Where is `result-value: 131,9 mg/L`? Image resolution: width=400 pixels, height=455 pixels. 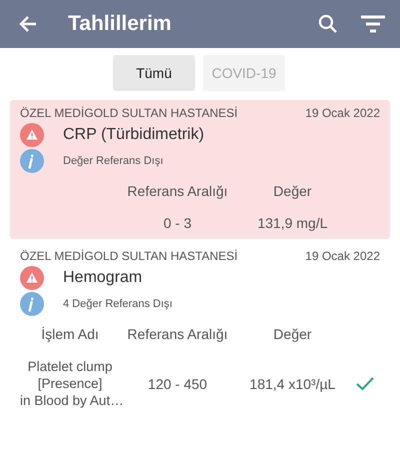 result-value: 131,9 mg/L is located at coordinates (292, 222).